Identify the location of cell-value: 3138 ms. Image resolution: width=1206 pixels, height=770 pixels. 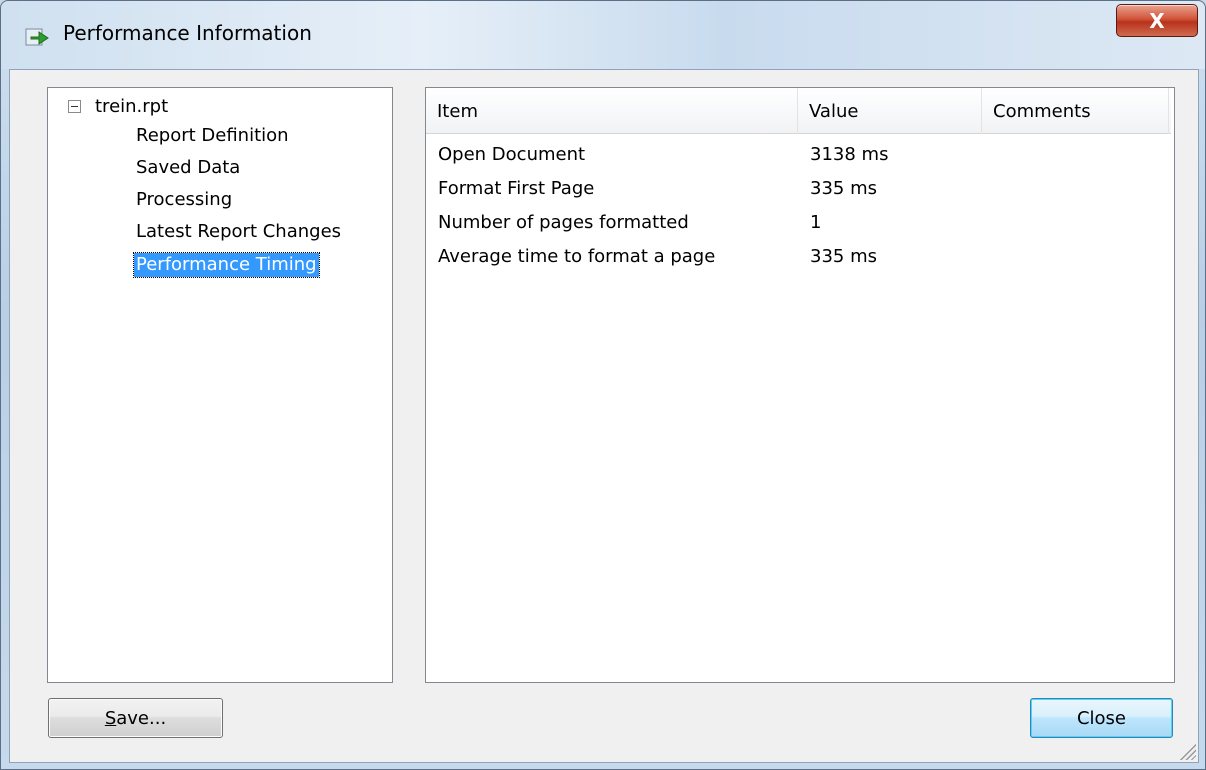
(849, 154).